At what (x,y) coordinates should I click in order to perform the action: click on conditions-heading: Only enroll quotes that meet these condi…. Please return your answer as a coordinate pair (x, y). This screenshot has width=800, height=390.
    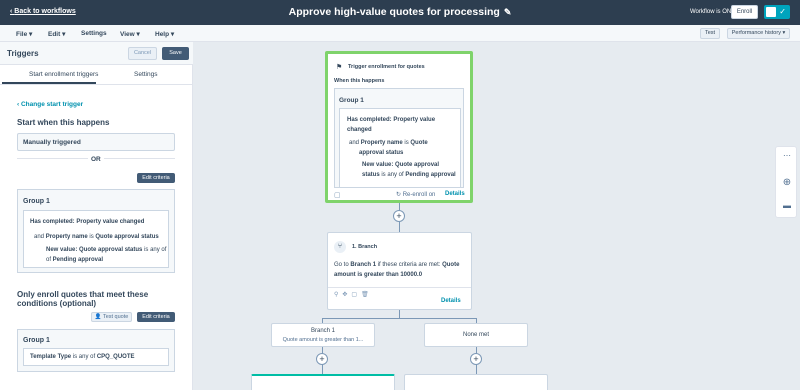
    Looking at the image, I should click on (83, 299).